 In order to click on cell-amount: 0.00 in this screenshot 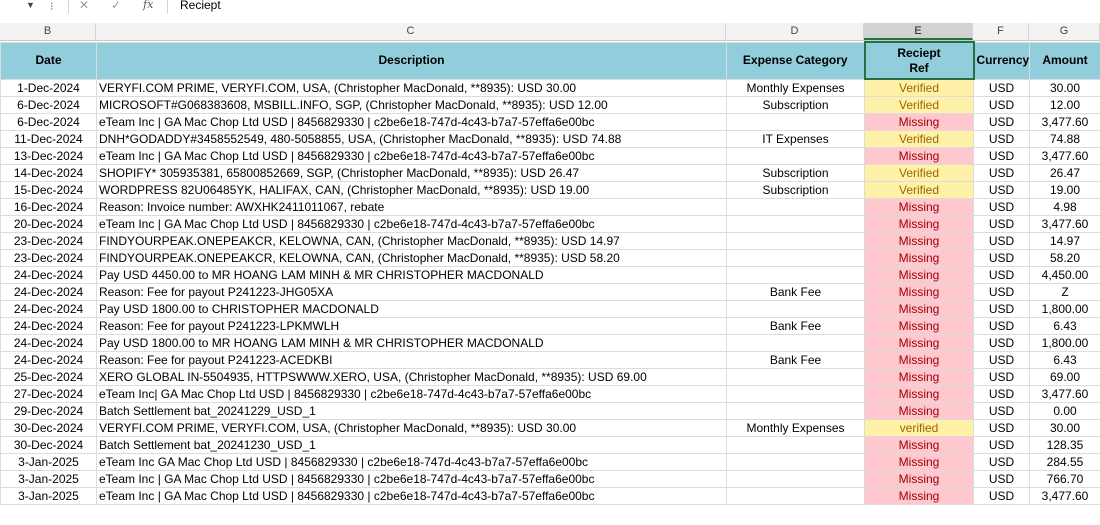, I will do `click(1064, 411)`.